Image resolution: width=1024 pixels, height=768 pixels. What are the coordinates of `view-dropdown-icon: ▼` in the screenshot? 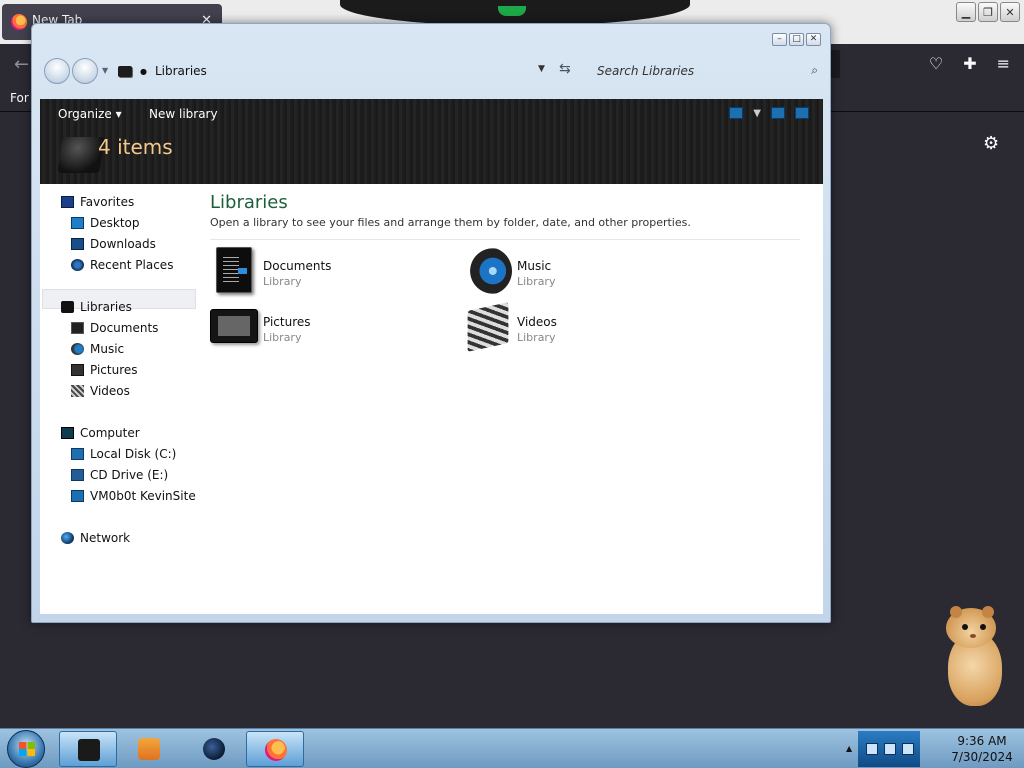 It's located at (757, 113).